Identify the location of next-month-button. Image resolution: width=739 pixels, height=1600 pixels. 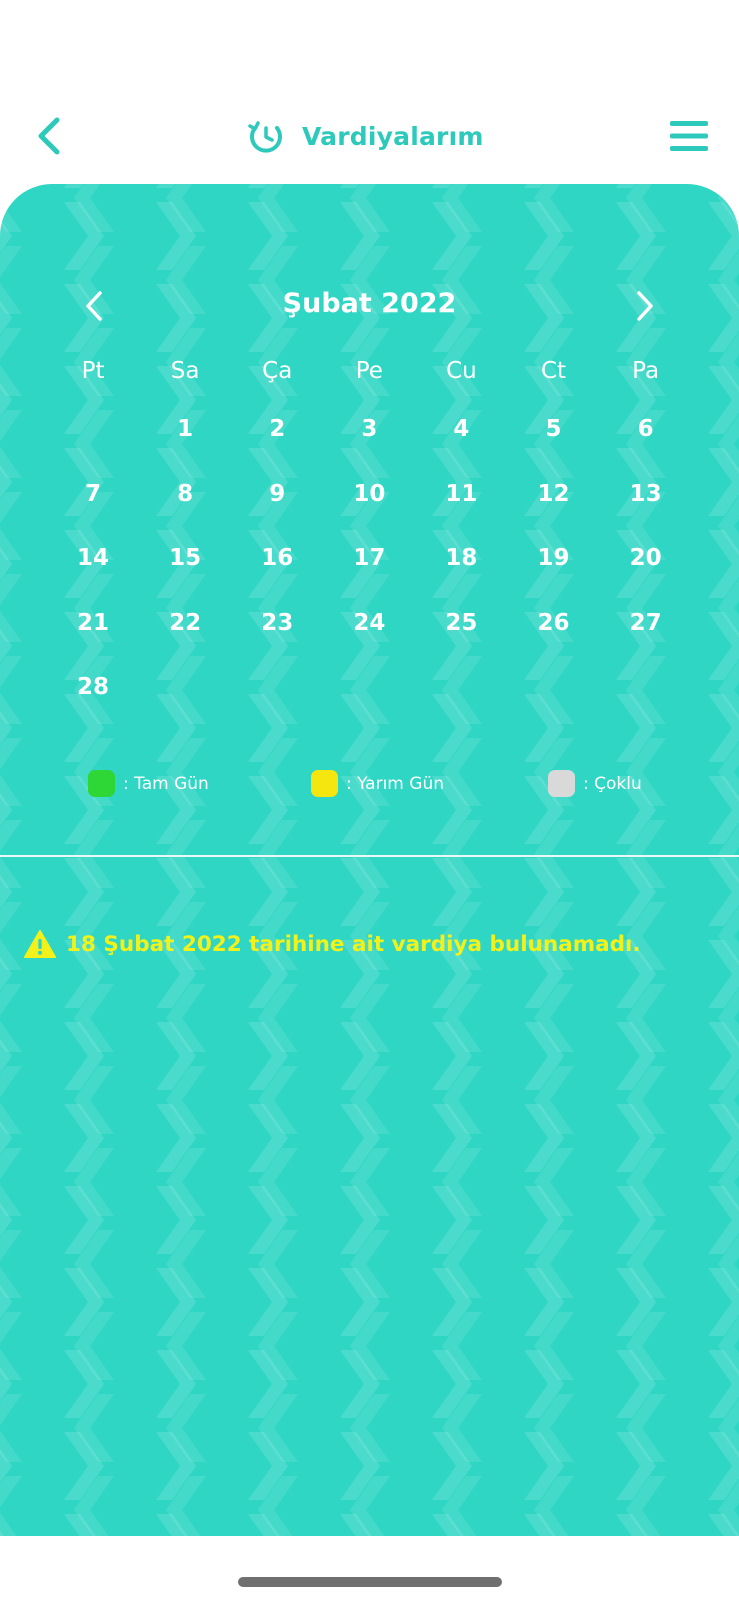
(645, 306).